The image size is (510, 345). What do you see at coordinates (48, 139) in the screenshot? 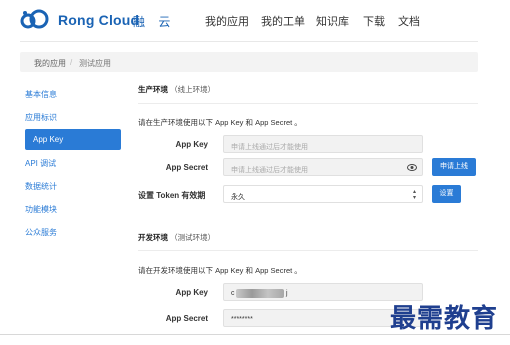
I see `sidebar-item-label: App Key` at bounding box center [48, 139].